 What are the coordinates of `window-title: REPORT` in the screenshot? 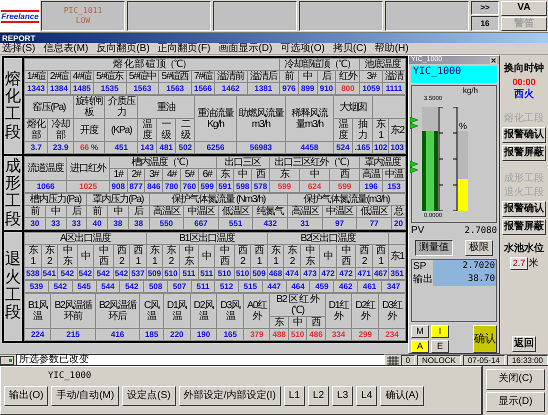 It's located at (19, 38).